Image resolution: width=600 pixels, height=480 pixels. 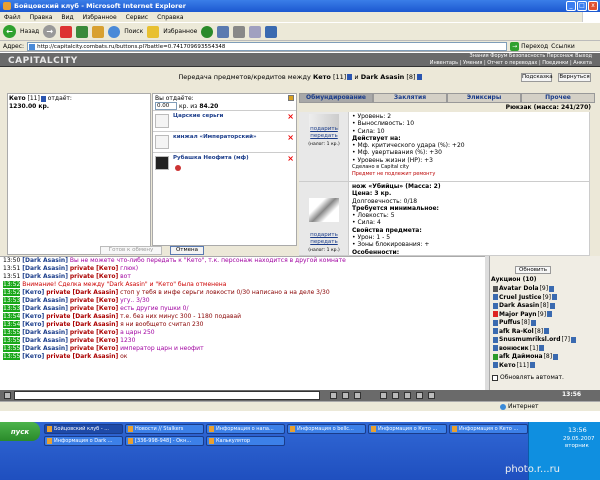 What do you see at coordinates (7, 395) in the screenshot?
I see `chat-mode-icon` at bounding box center [7, 395].